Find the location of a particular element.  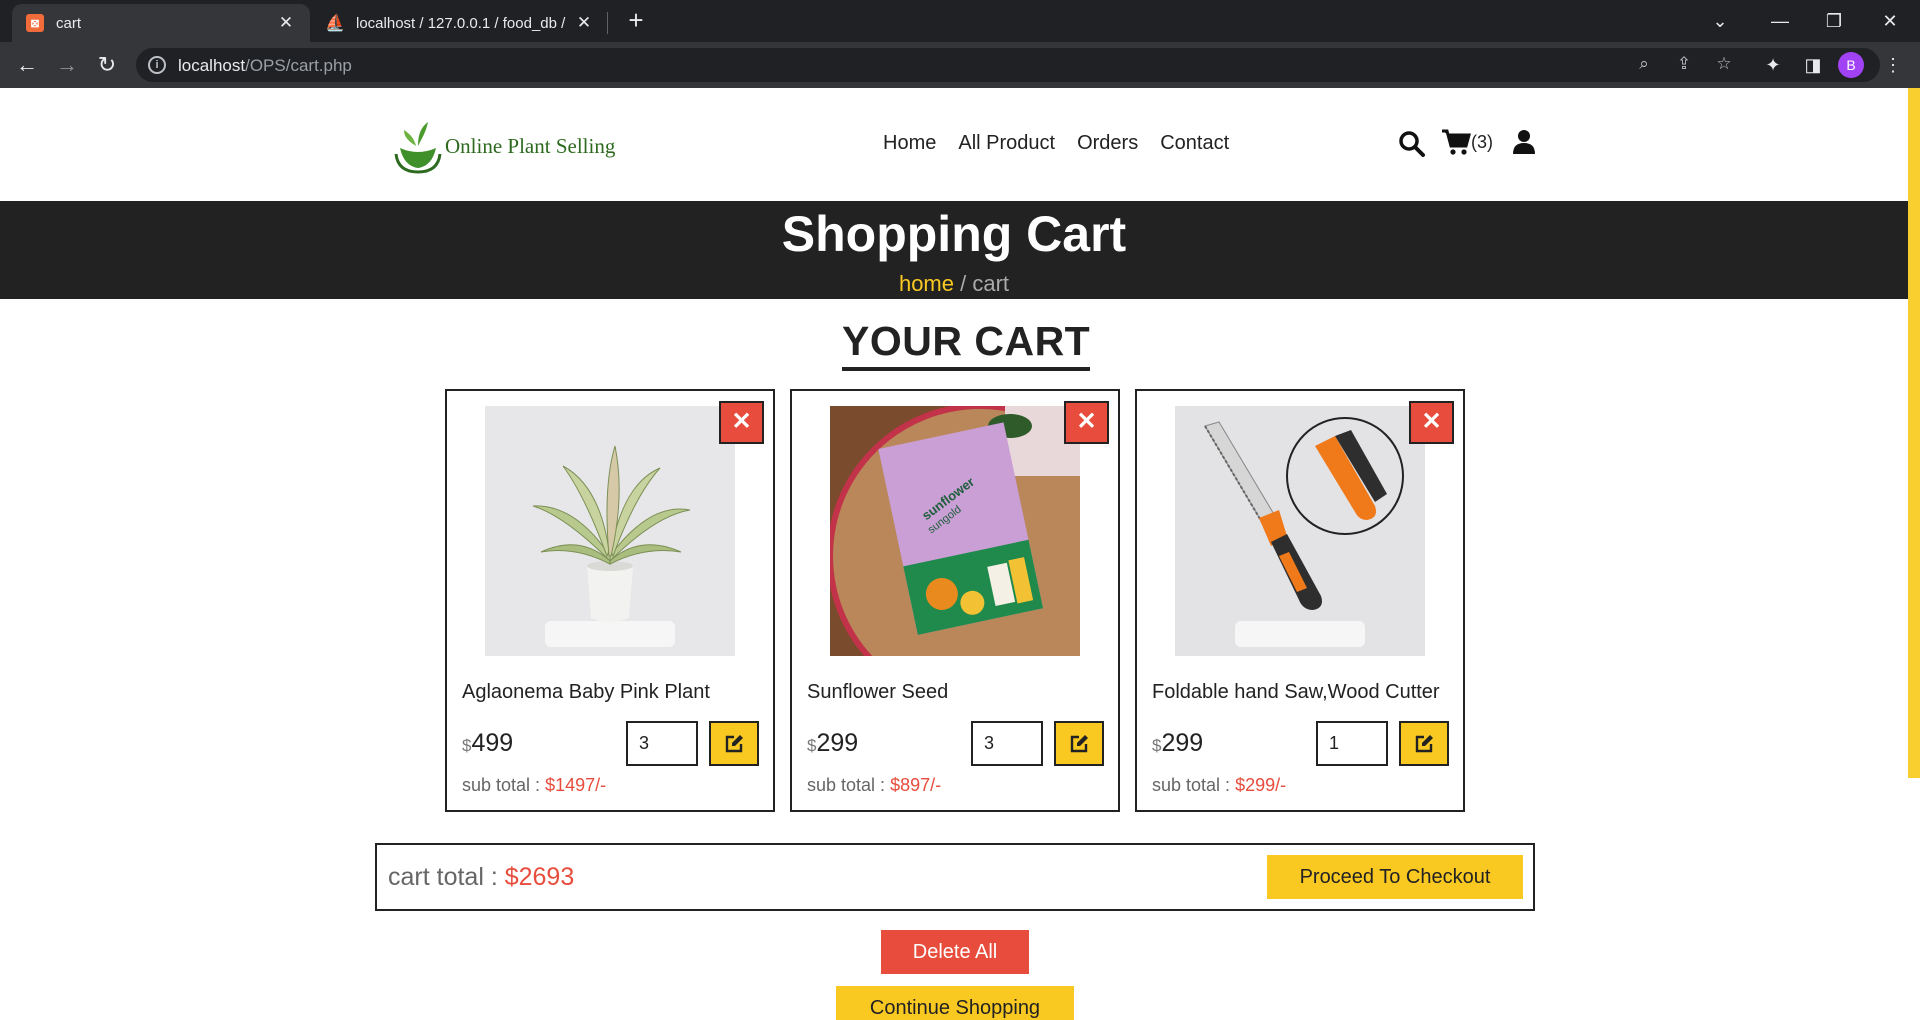

nav-all-product: All Product is located at coordinates (1006, 143).